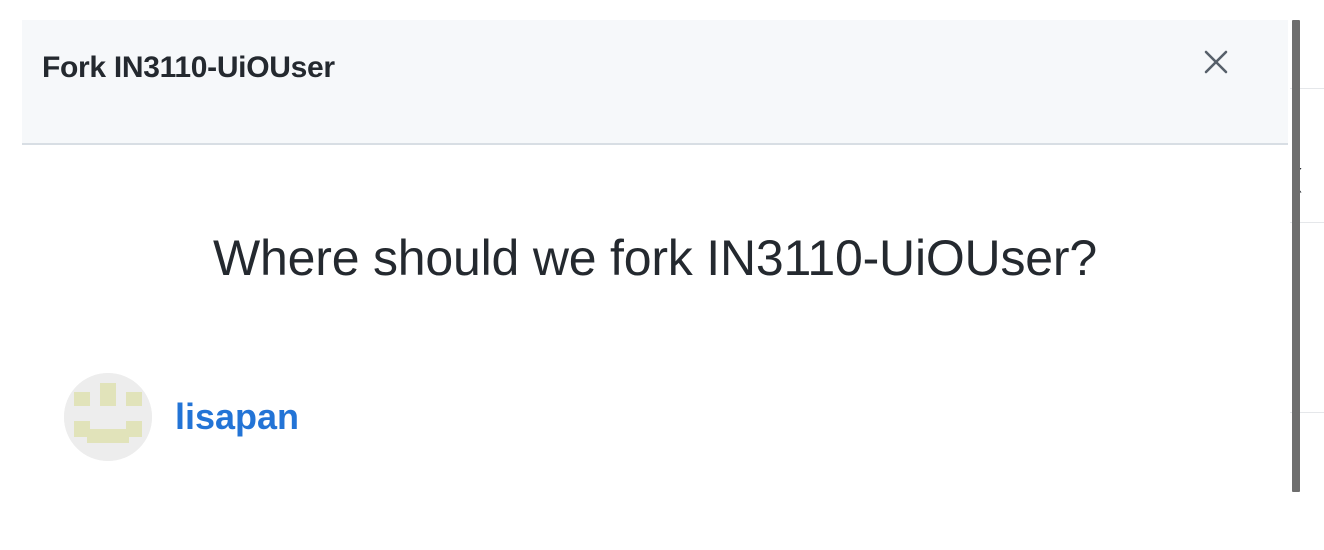  Describe the element at coordinates (237, 417) in the screenshot. I see `owner-name-link: lisapan` at that location.